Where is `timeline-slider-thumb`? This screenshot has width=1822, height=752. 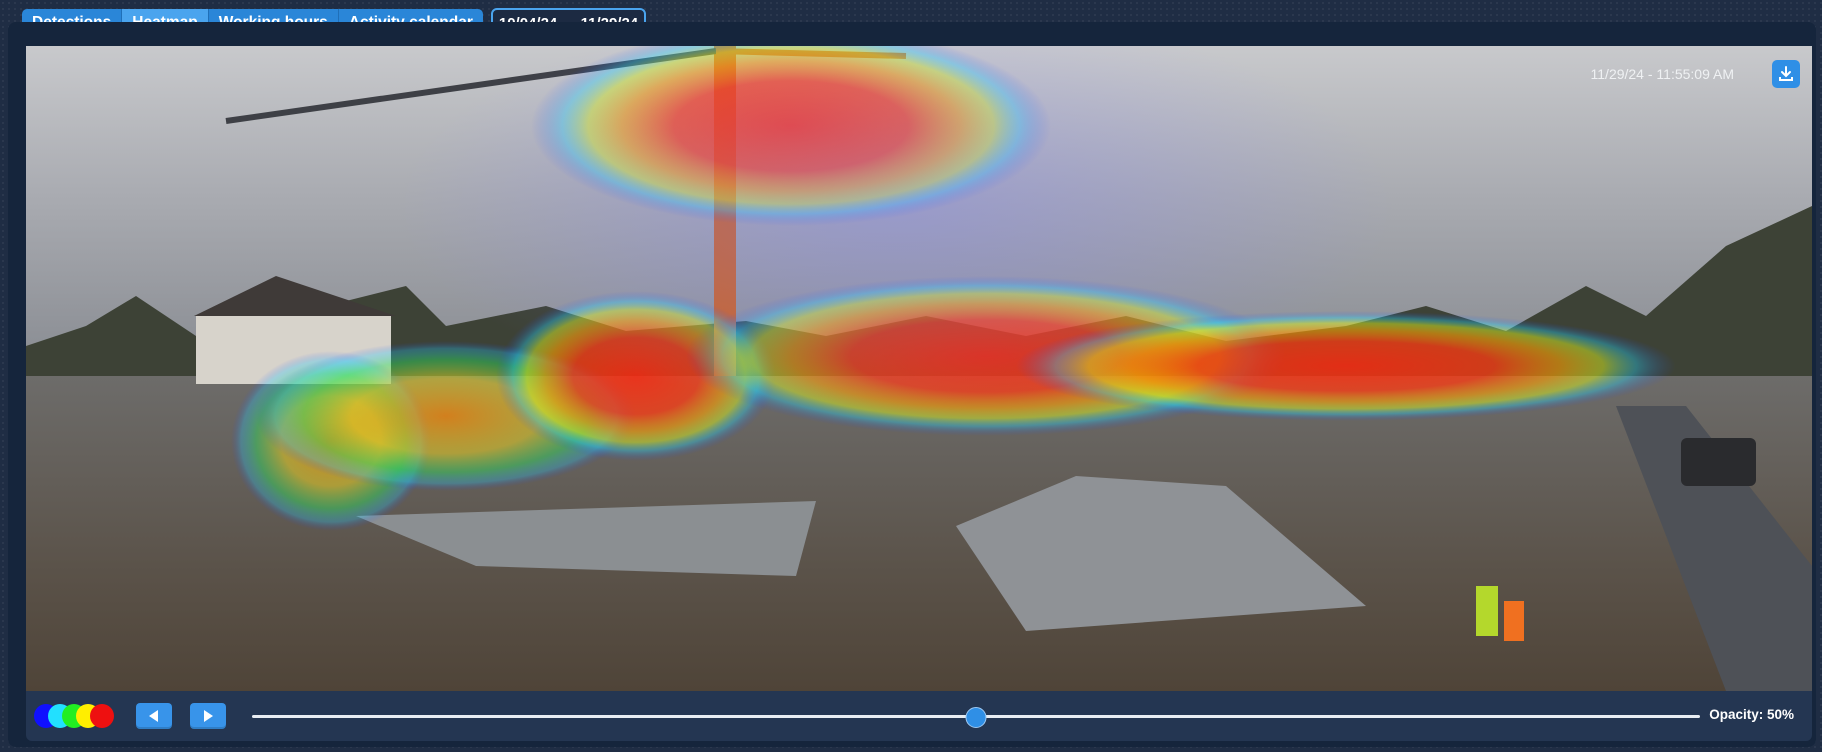
timeline-slider-thumb is located at coordinates (976, 717).